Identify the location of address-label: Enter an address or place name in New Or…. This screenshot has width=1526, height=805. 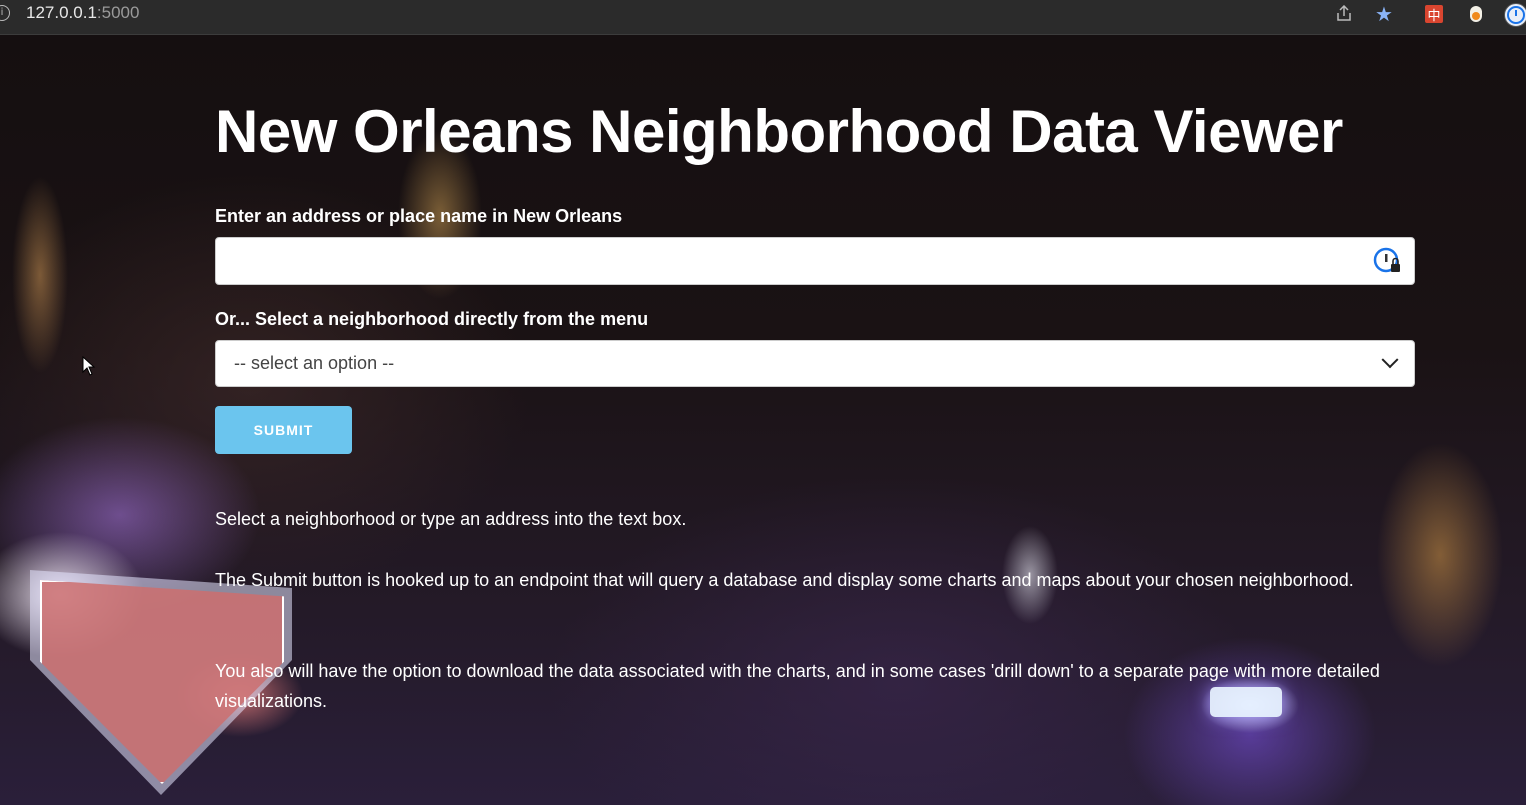
(419, 216).